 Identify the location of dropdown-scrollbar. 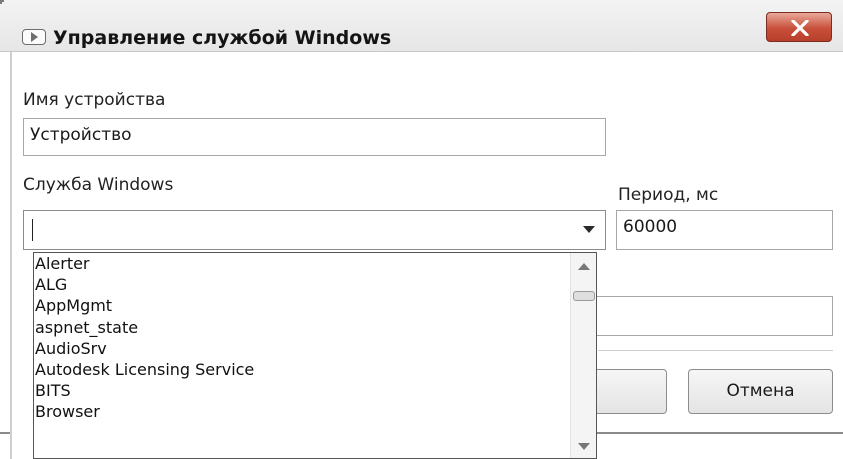
(583, 355).